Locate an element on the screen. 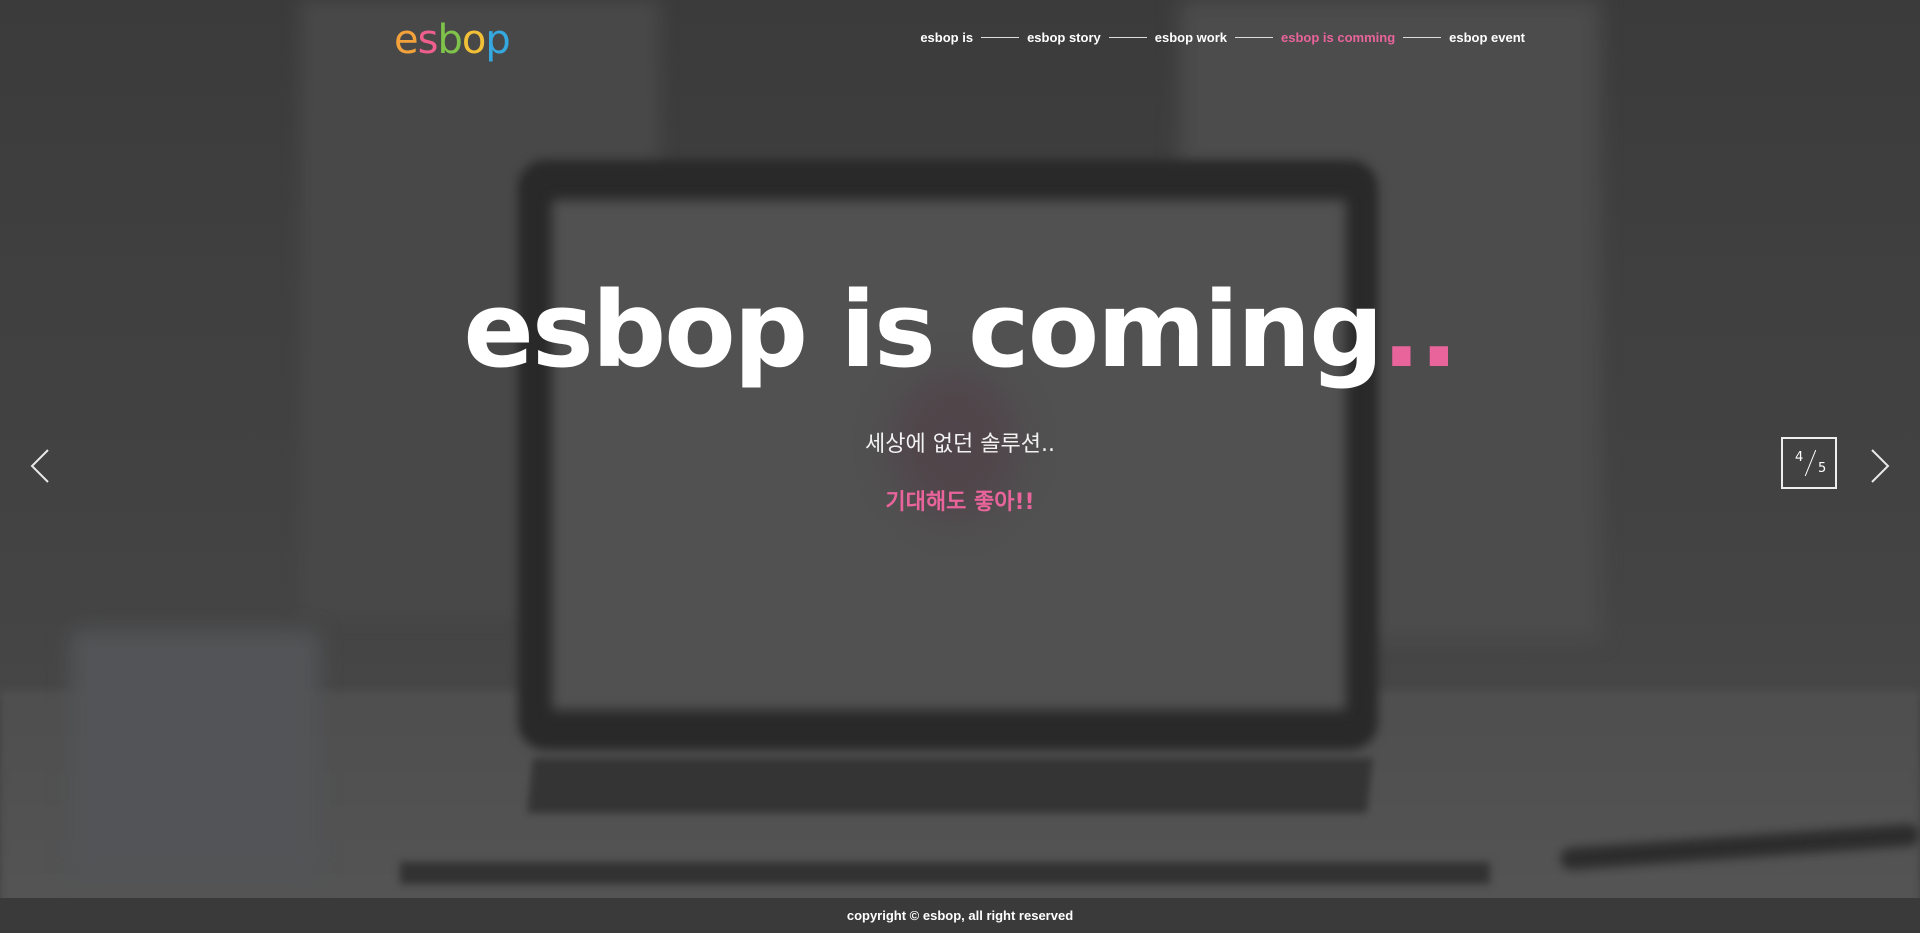 The height and width of the screenshot is (933, 1920). hero-cta-text: 기대해도 좋아!! is located at coordinates (960, 502).